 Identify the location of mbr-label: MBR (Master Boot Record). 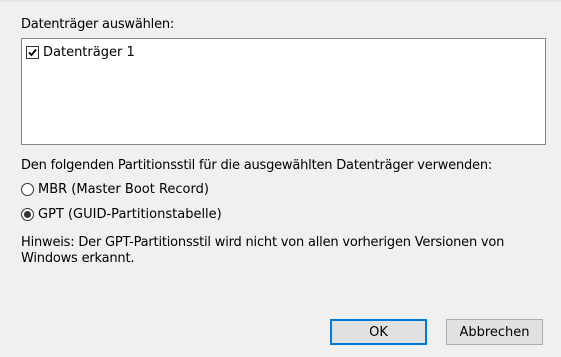
(123, 189).